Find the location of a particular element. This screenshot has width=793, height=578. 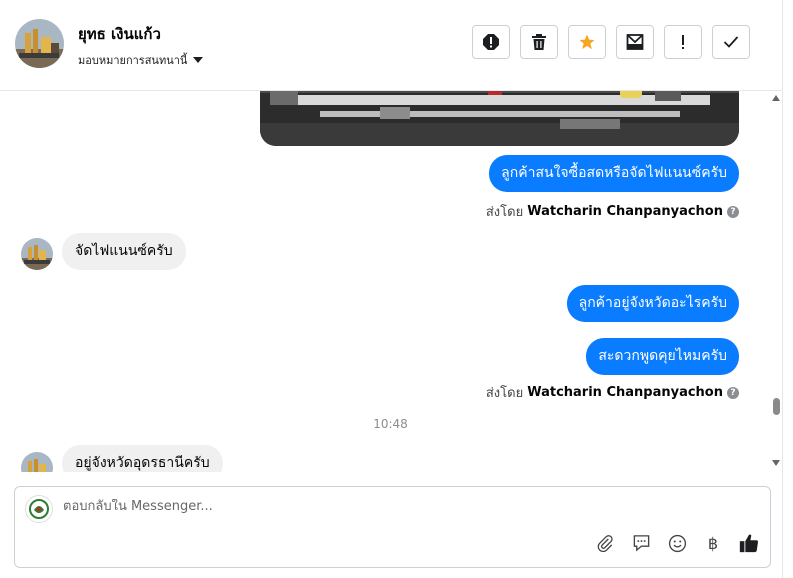

attachment-icon is located at coordinates (605, 543).